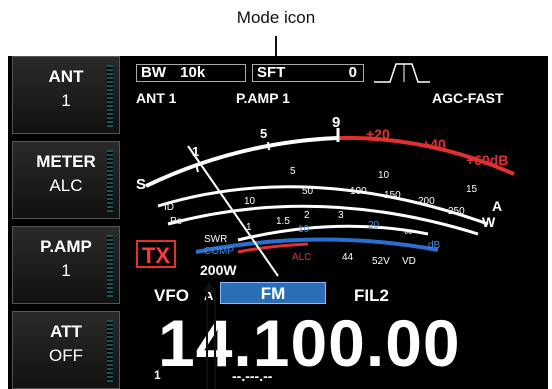 Image resolution: width=552 pixels, height=389 pixels. What do you see at coordinates (434, 144) in the screenshot?
I see `plus-scale-40: +40` at bounding box center [434, 144].